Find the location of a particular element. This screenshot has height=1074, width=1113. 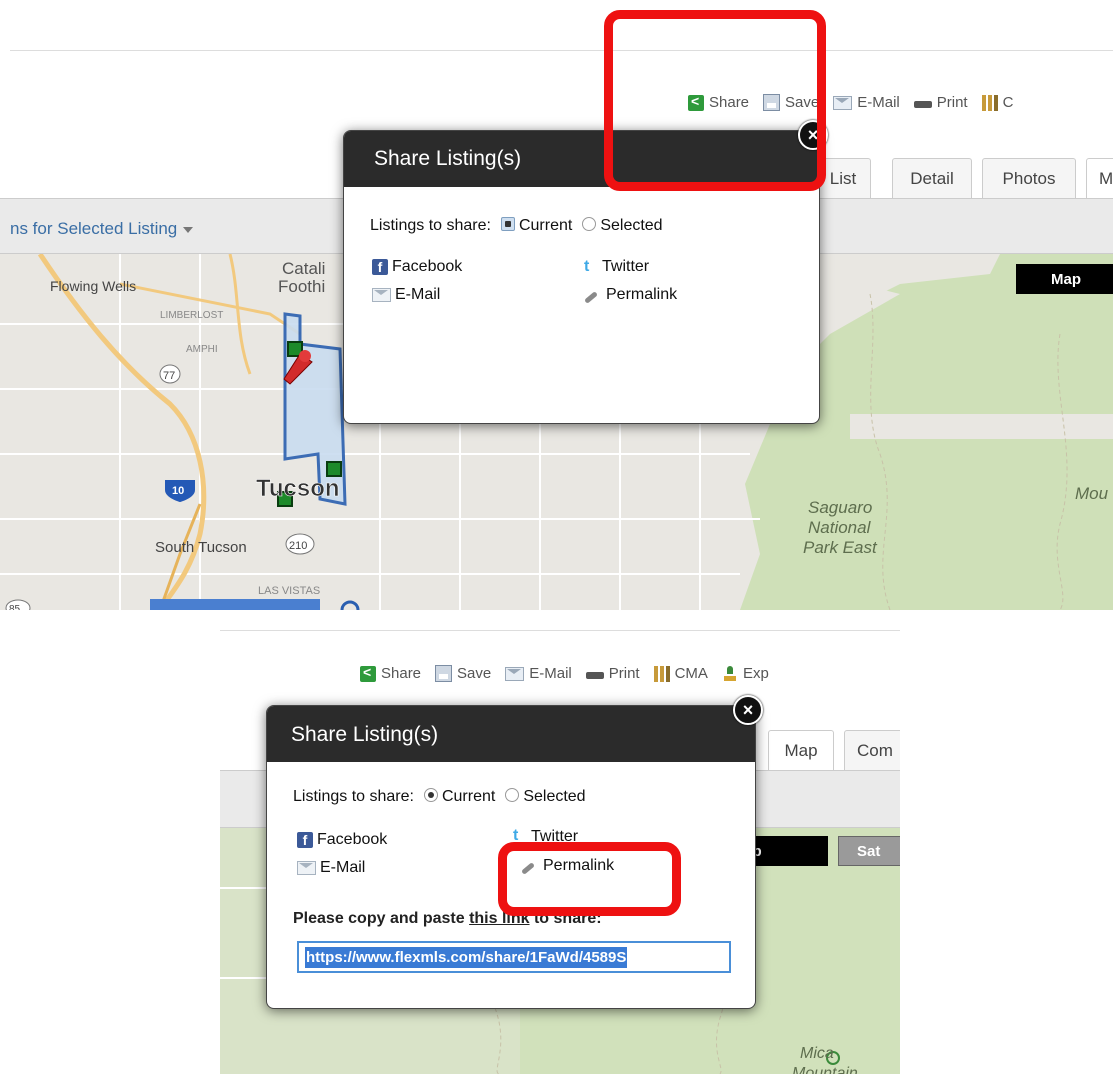

map-type-satellite-button: Sat is located at coordinates (869, 851).